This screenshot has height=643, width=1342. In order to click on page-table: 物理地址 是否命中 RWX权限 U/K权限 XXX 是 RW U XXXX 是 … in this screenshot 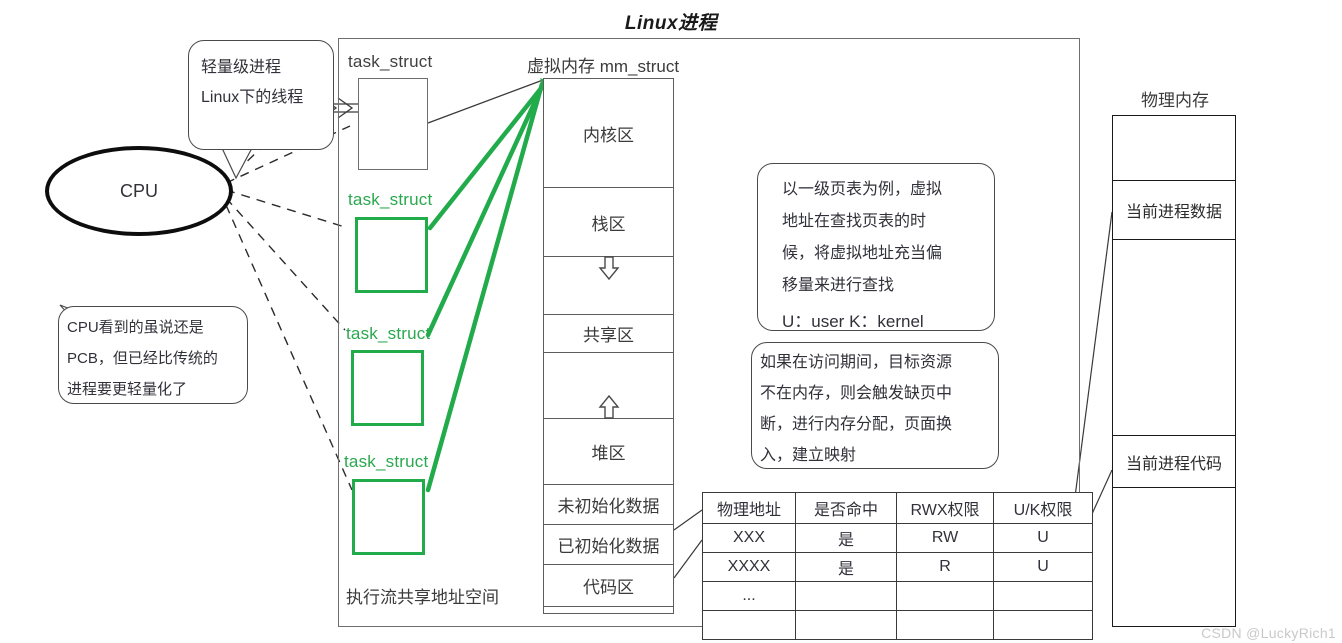, I will do `click(897, 566)`.